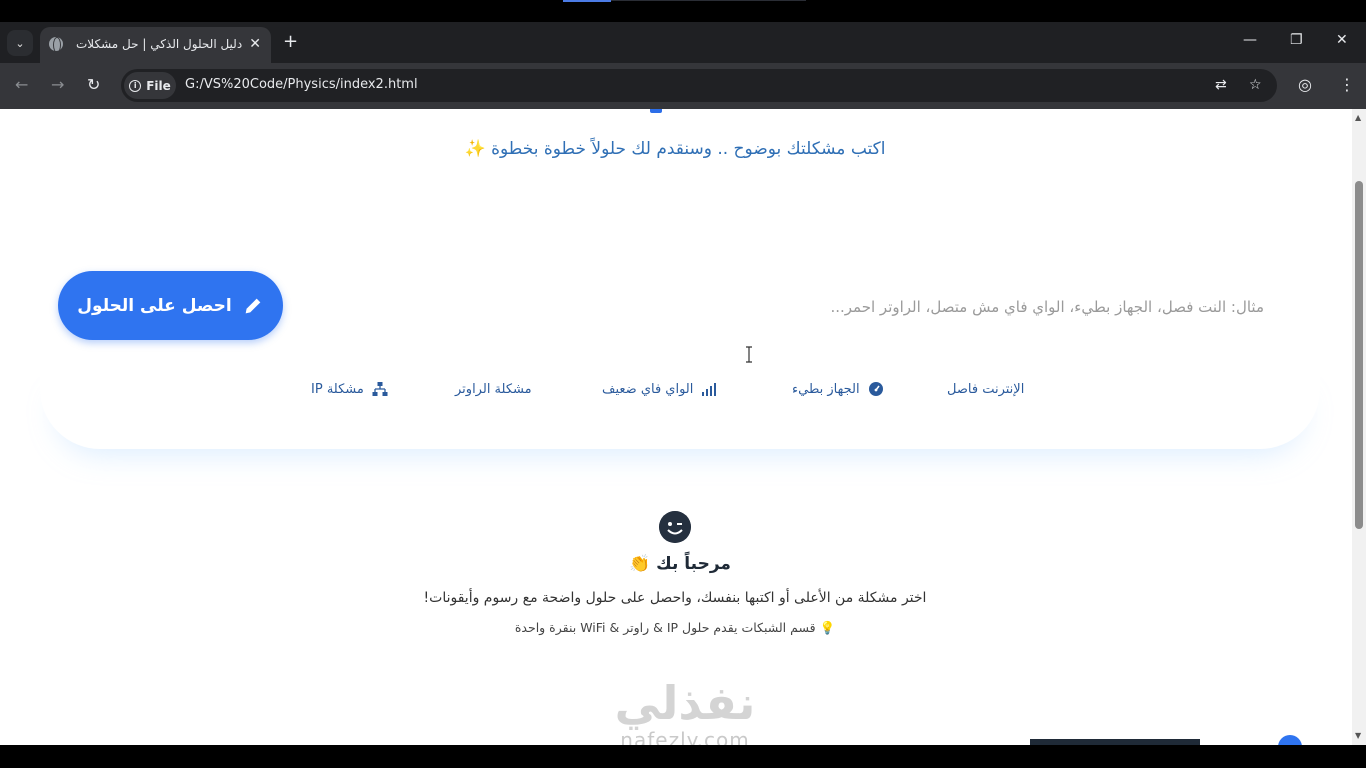 Image resolution: width=1366 pixels, height=768 pixels. What do you see at coordinates (337, 389) in the screenshot?
I see `chip-label: مشكلة IP` at bounding box center [337, 389].